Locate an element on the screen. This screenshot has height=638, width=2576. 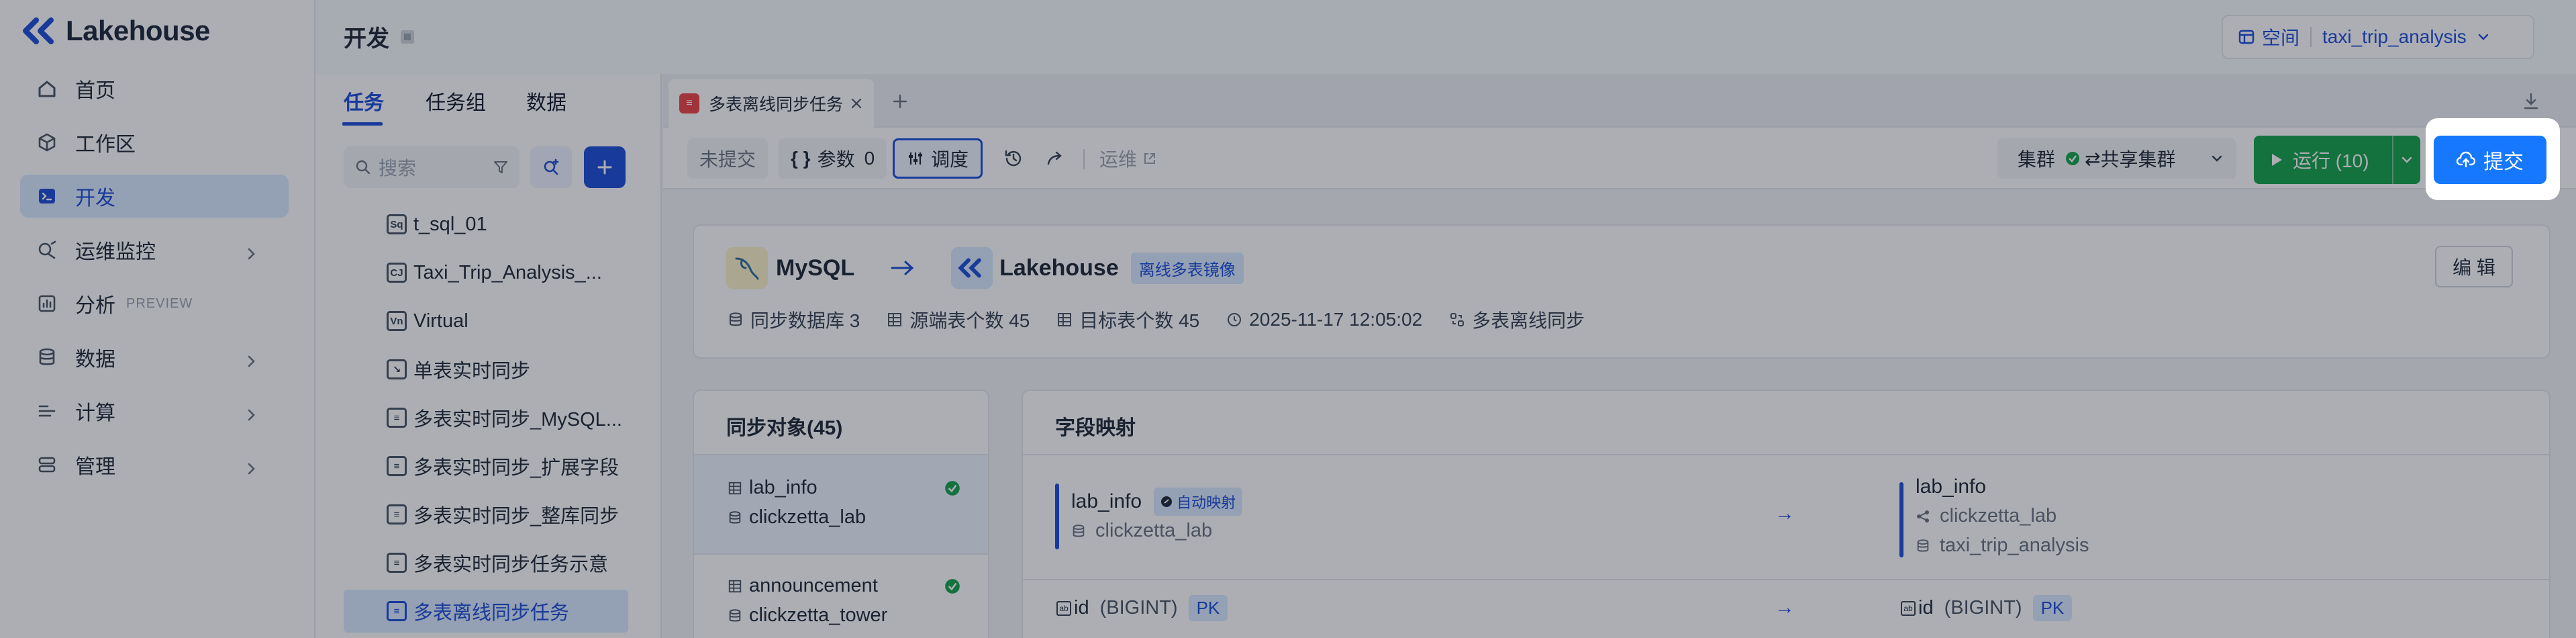
tree-item: ≡ 多表实时同步_整库同步 is located at coordinates (507, 514).